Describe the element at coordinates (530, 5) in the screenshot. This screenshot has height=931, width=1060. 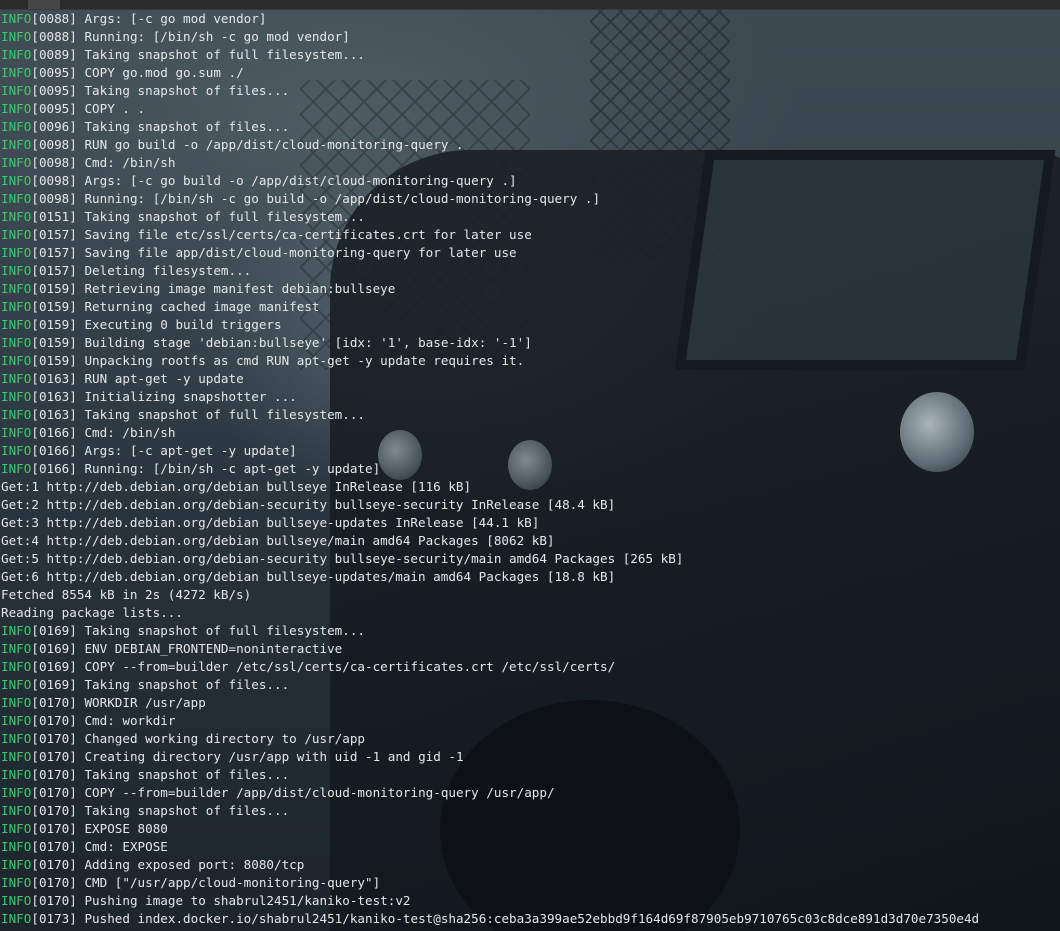
I see `window-top-bar` at that location.